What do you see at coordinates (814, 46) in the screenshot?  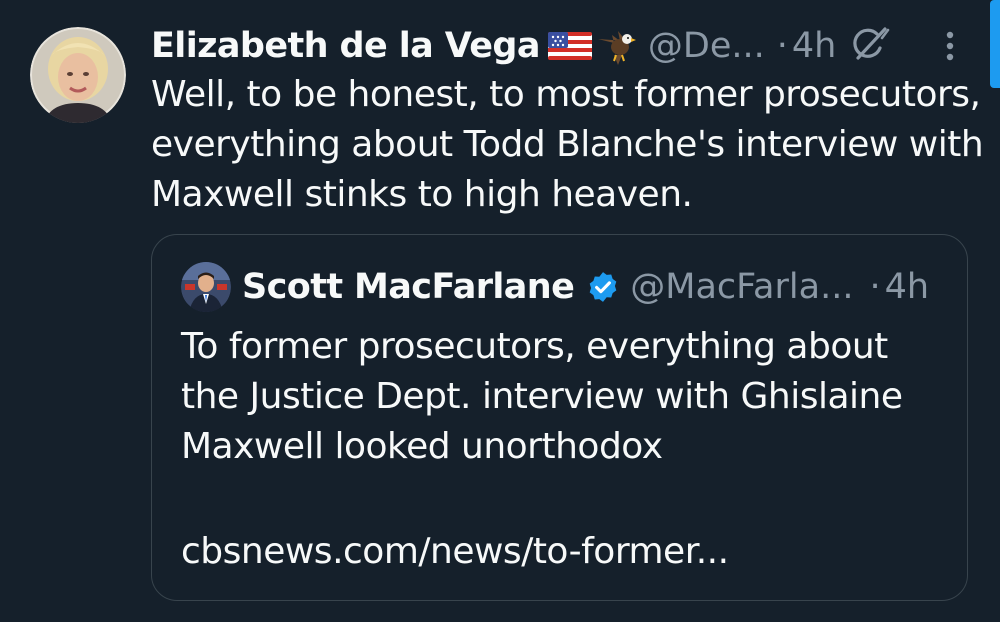 I see `tweet-timestamp: 4h` at bounding box center [814, 46].